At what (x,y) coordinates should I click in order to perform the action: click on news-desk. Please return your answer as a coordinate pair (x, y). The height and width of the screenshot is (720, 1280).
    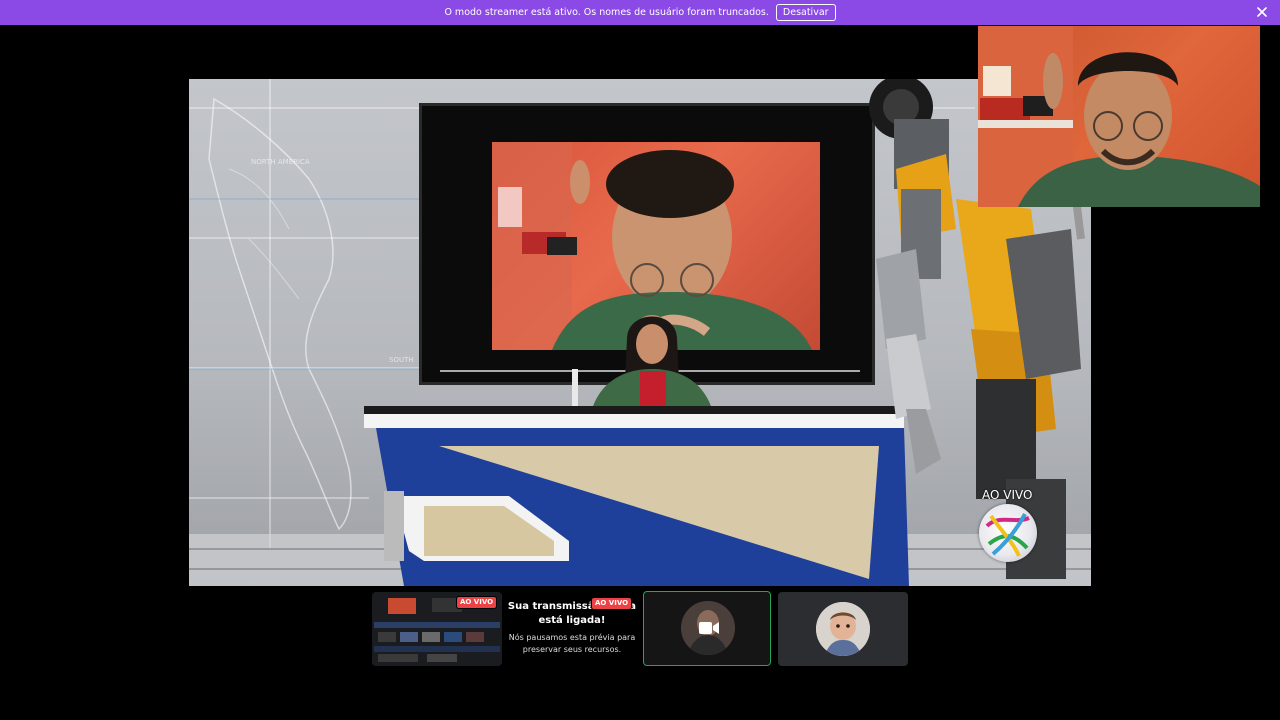
    Looking at the image, I should click on (636, 496).